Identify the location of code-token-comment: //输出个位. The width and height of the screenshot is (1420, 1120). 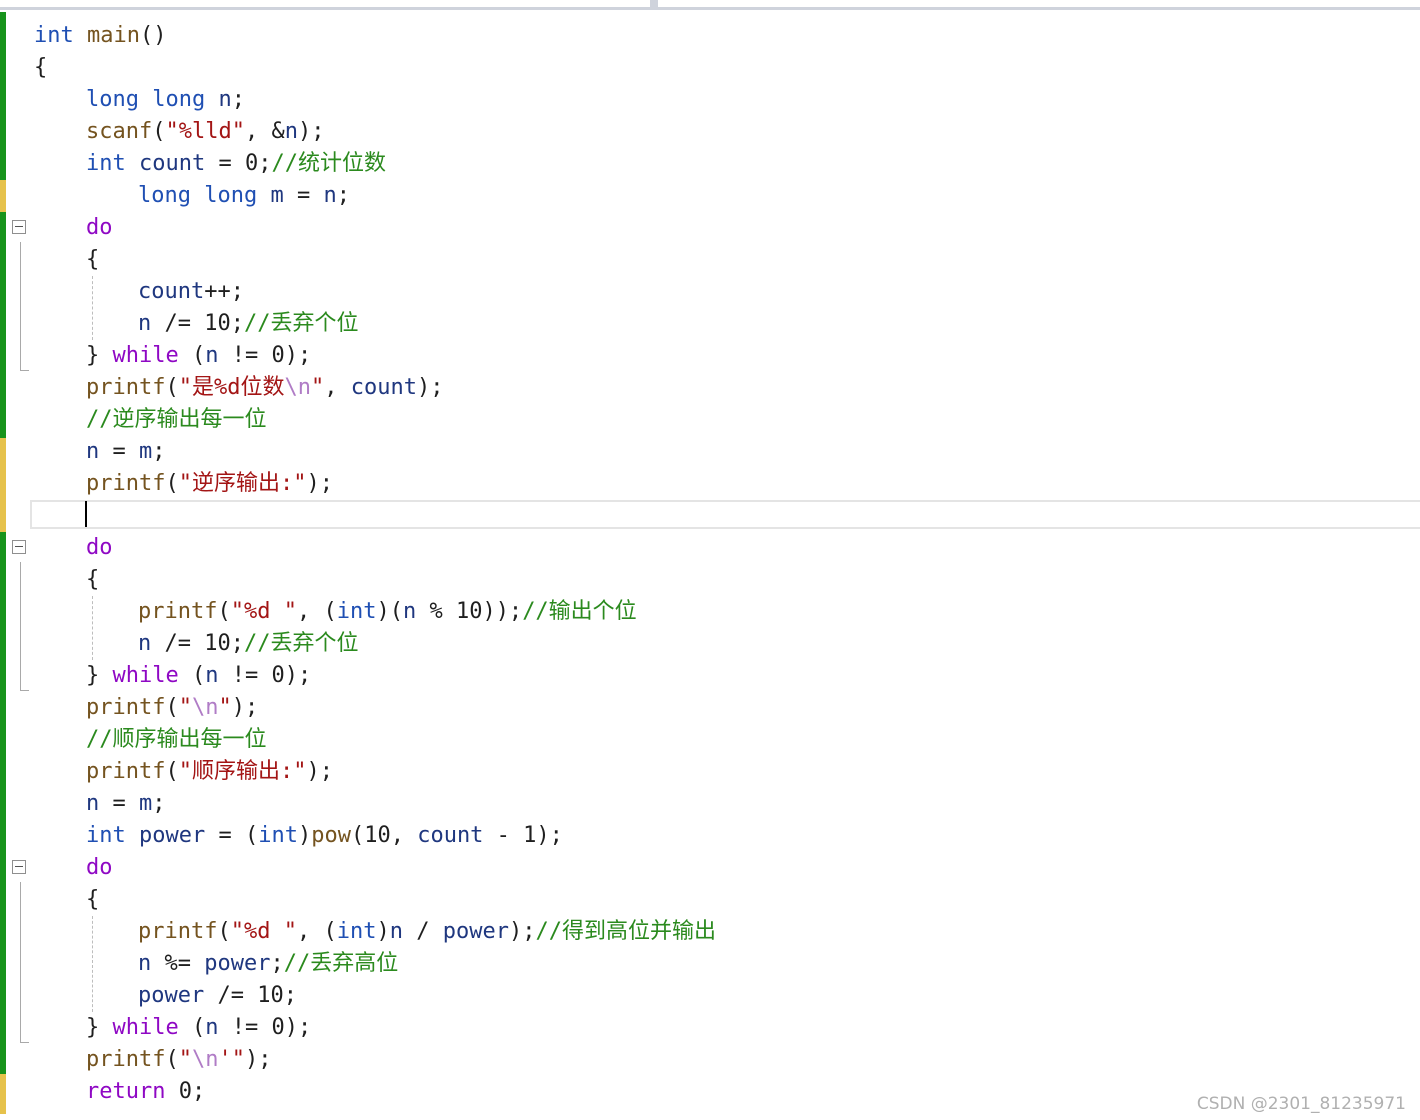
(579, 611).